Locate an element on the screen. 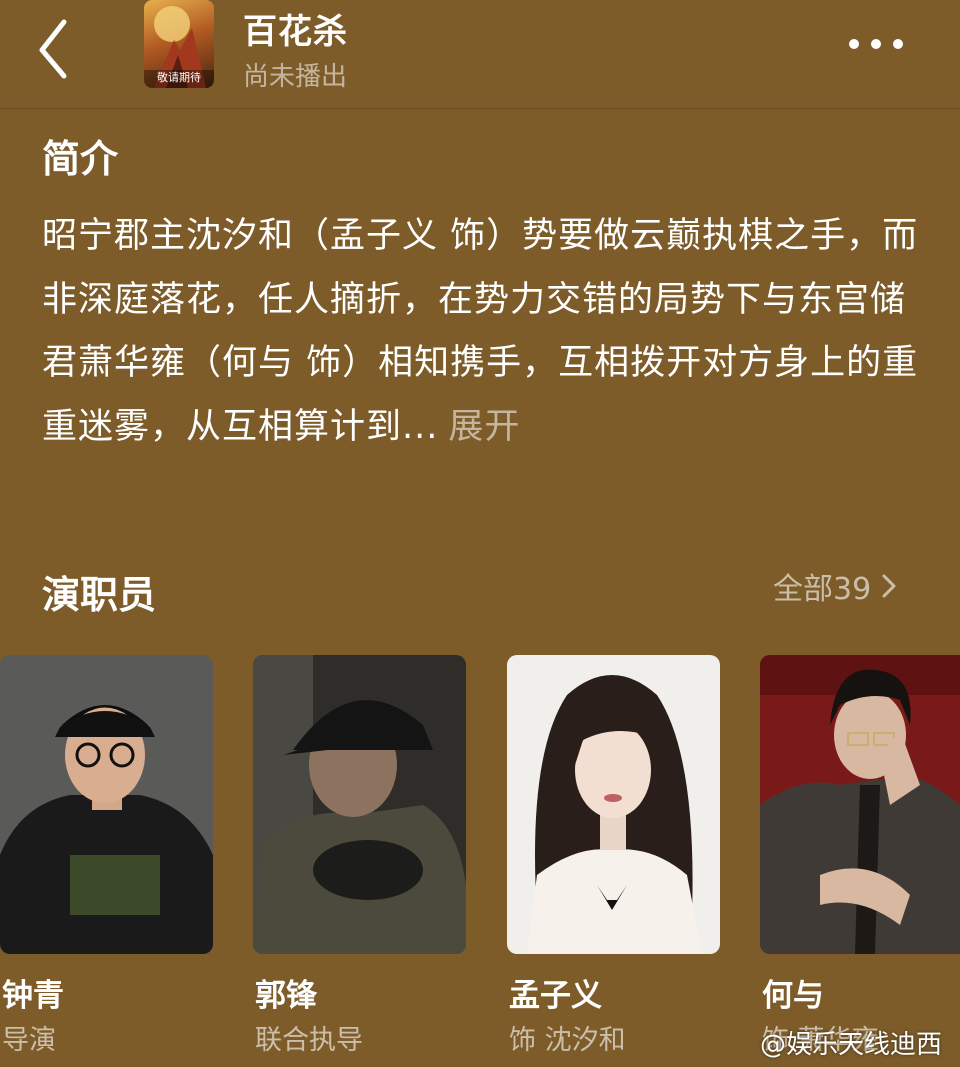 The image size is (960, 1067). more-dots-icon is located at coordinates (876, 44).